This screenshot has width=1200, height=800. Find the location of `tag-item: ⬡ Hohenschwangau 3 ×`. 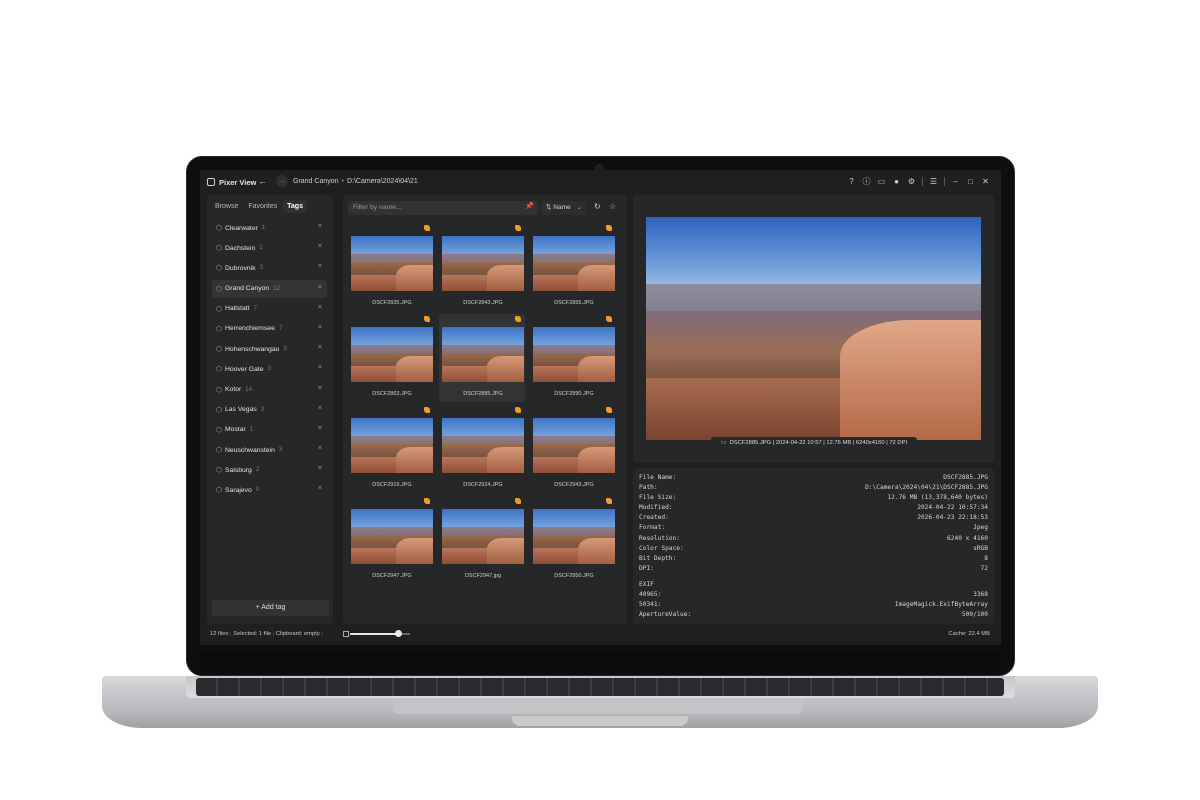

tag-item: ⬡ Hohenschwangau 3 × is located at coordinates (269, 349).